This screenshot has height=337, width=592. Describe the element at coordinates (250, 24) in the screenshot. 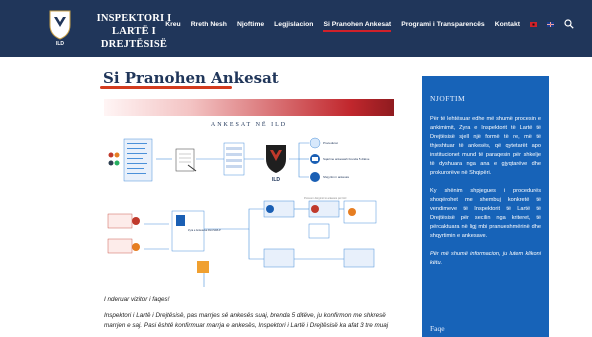

I see `nav-item-njoftime: Njoftime` at that location.